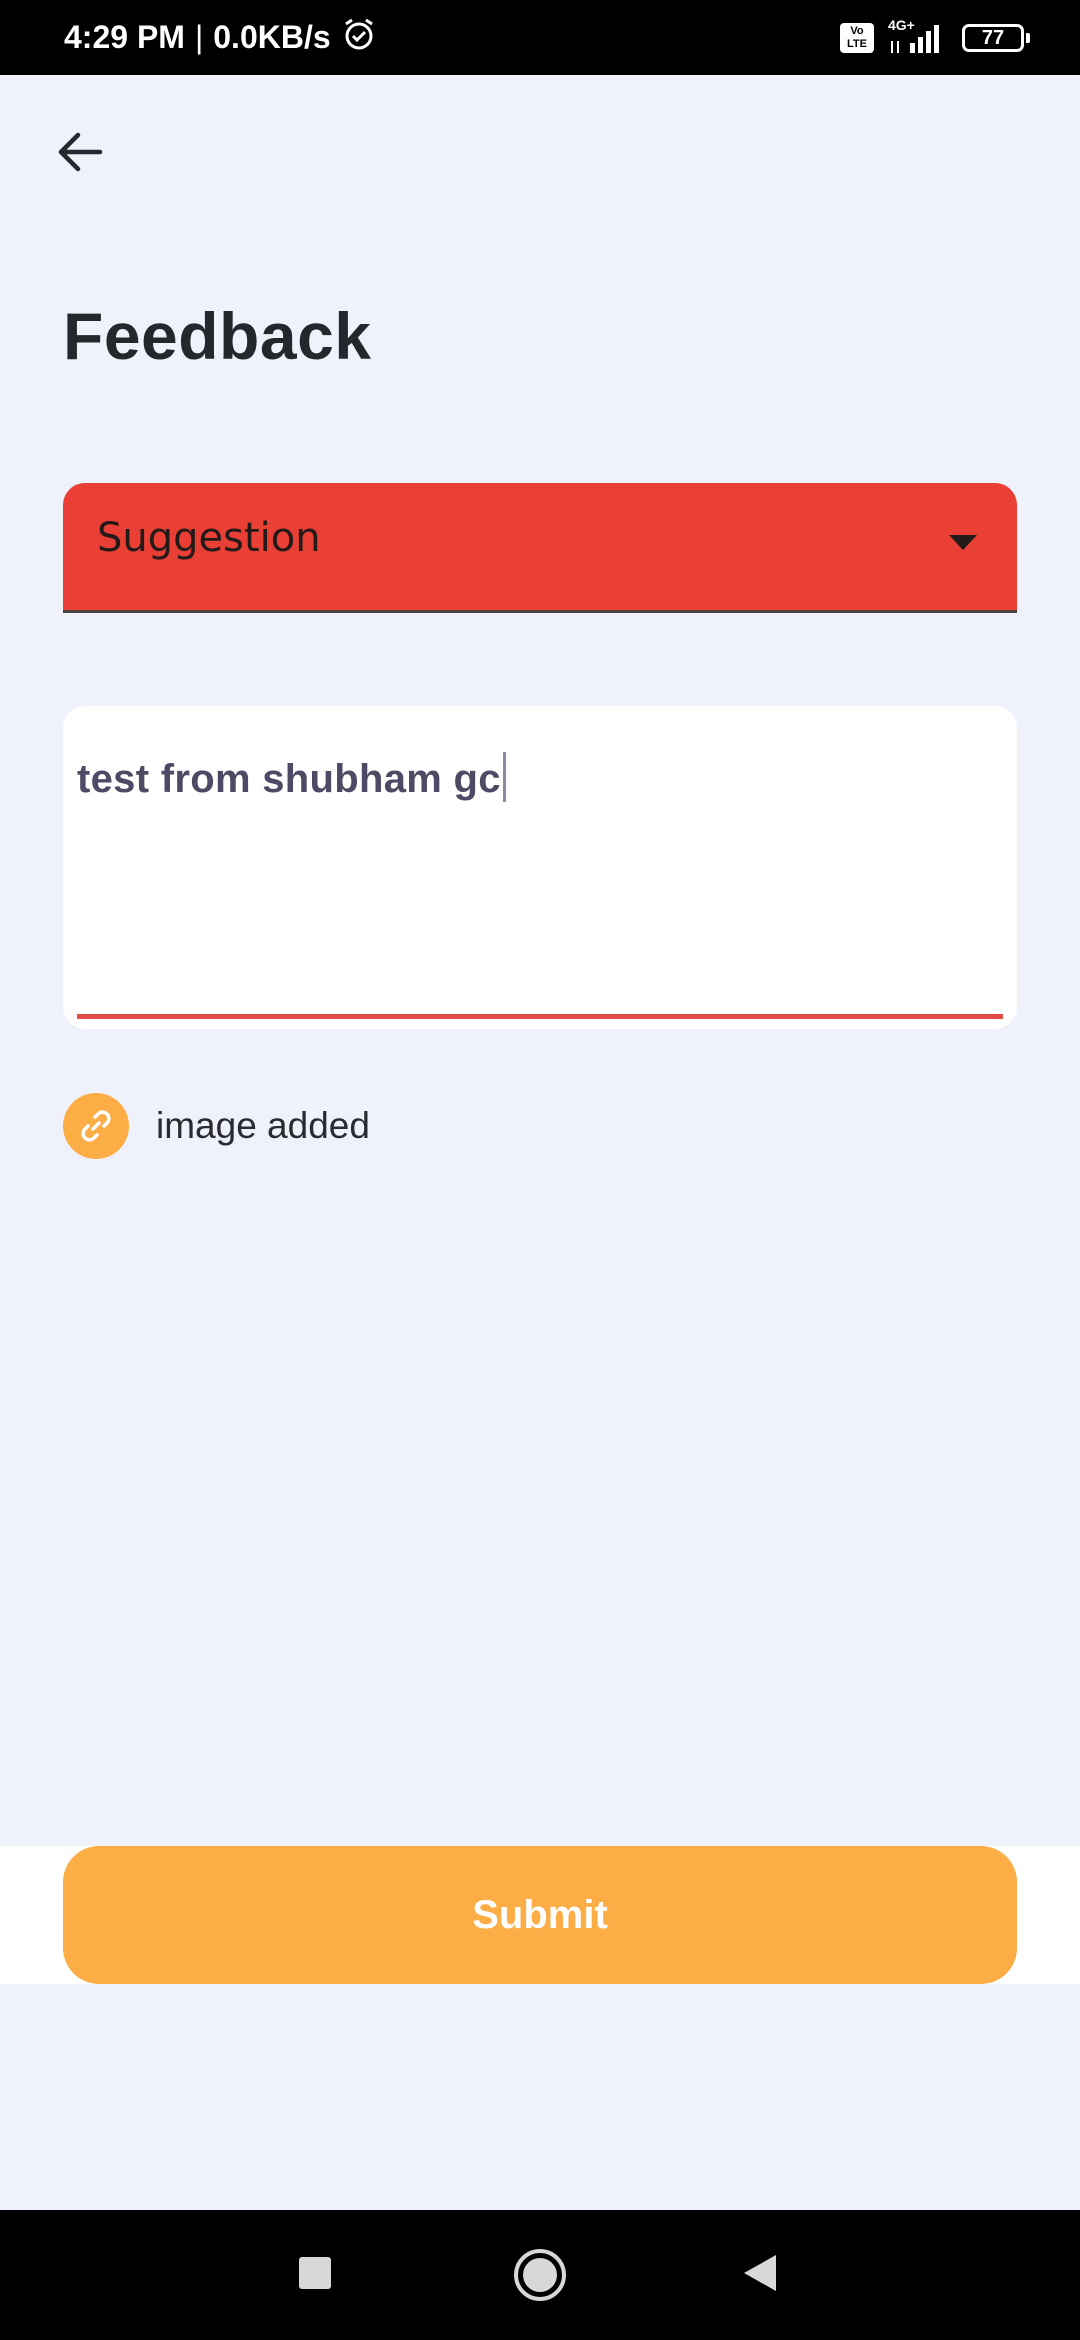 The width and height of the screenshot is (1080, 2340). I want to click on arrow-left-icon, so click(80, 152).